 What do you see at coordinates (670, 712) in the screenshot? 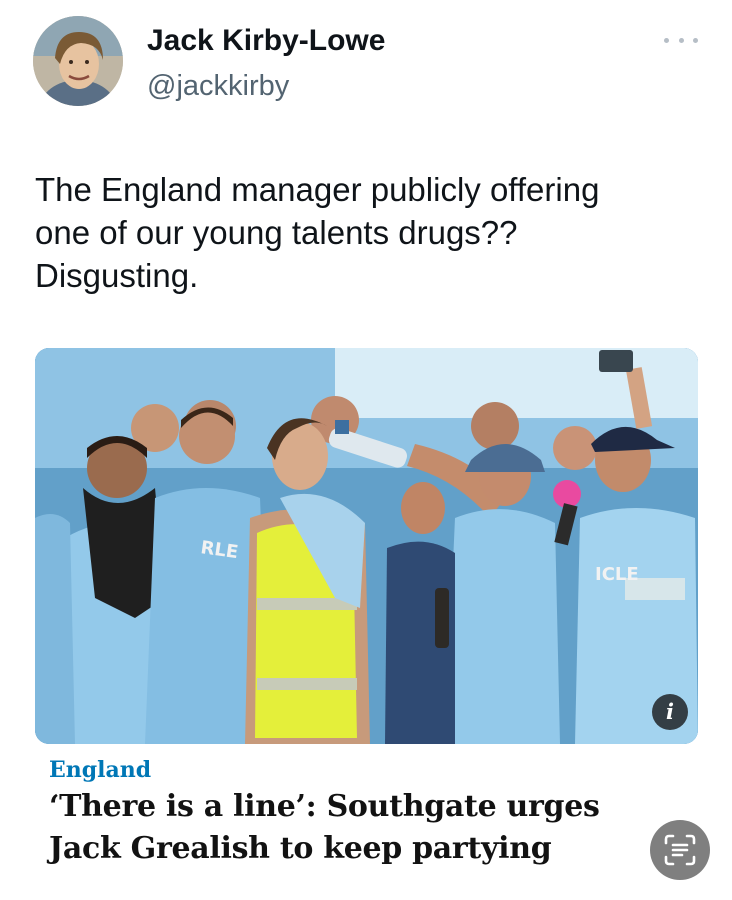
I see `info-icon: i` at bounding box center [670, 712].